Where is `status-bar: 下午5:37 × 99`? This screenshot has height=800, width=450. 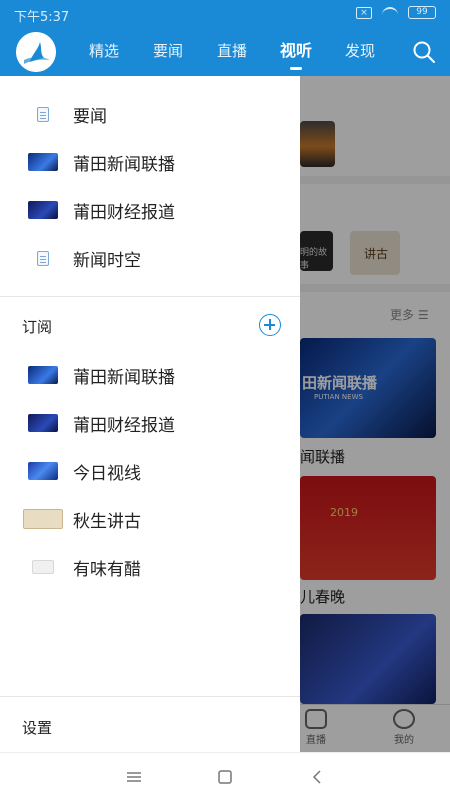
status-bar: 下午5:37 × 99 is located at coordinates (225, 14).